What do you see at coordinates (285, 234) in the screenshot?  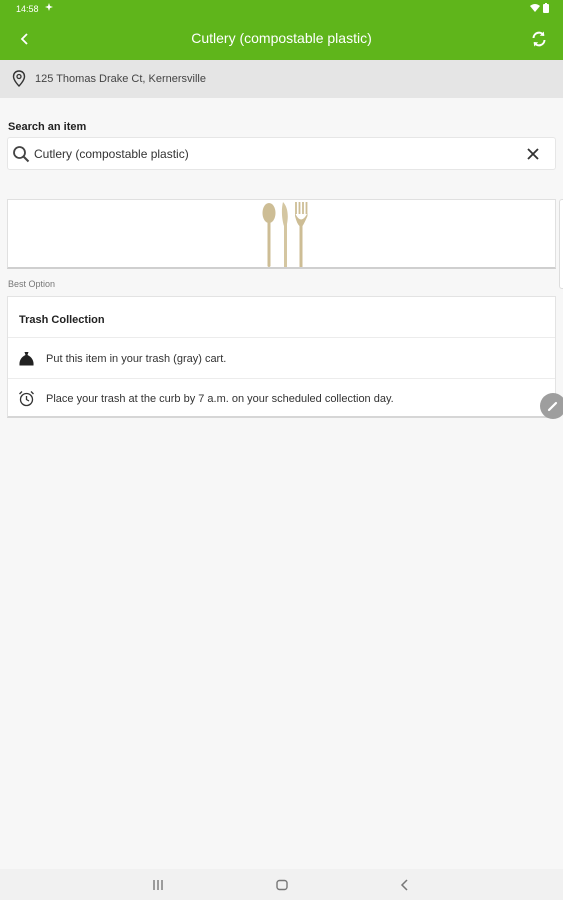 I see `cutlery-image` at bounding box center [285, 234].